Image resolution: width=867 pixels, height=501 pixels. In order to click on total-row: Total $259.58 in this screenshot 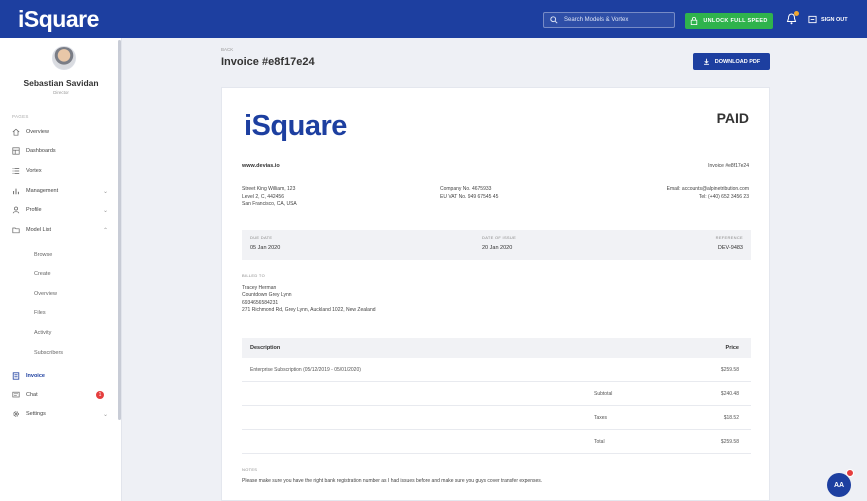, I will do `click(496, 442)`.